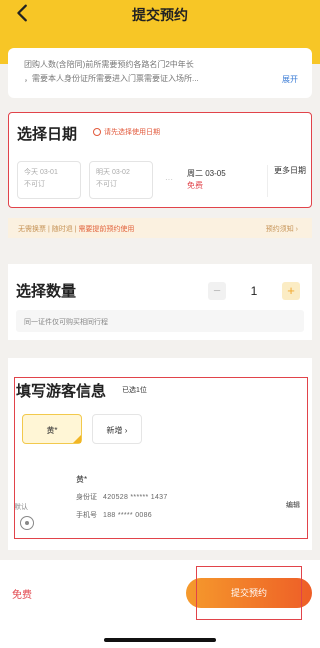 This screenshot has height=648, width=320. Describe the element at coordinates (121, 180) in the screenshot. I see `date-option-tomorrow: 明天 03-02 不可订` at that location.